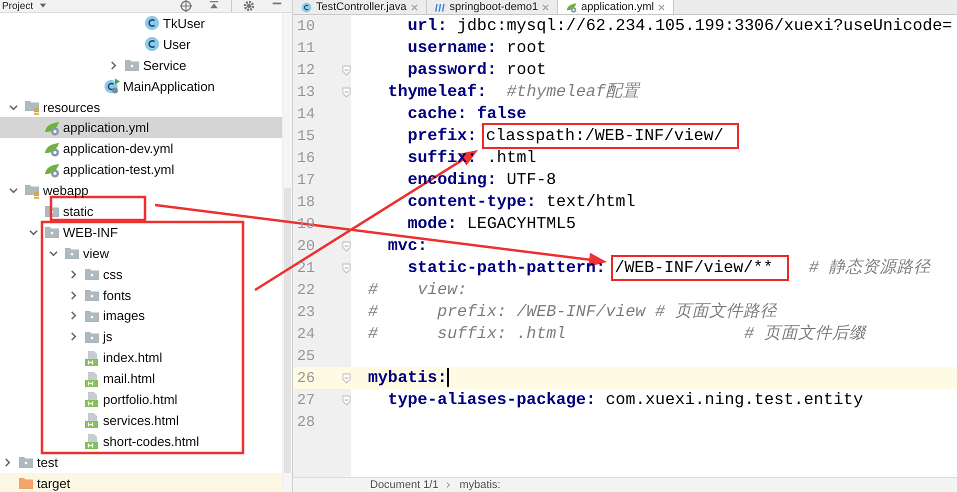  What do you see at coordinates (112, 86) in the screenshot?
I see `runnable-class-icon` at bounding box center [112, 86].